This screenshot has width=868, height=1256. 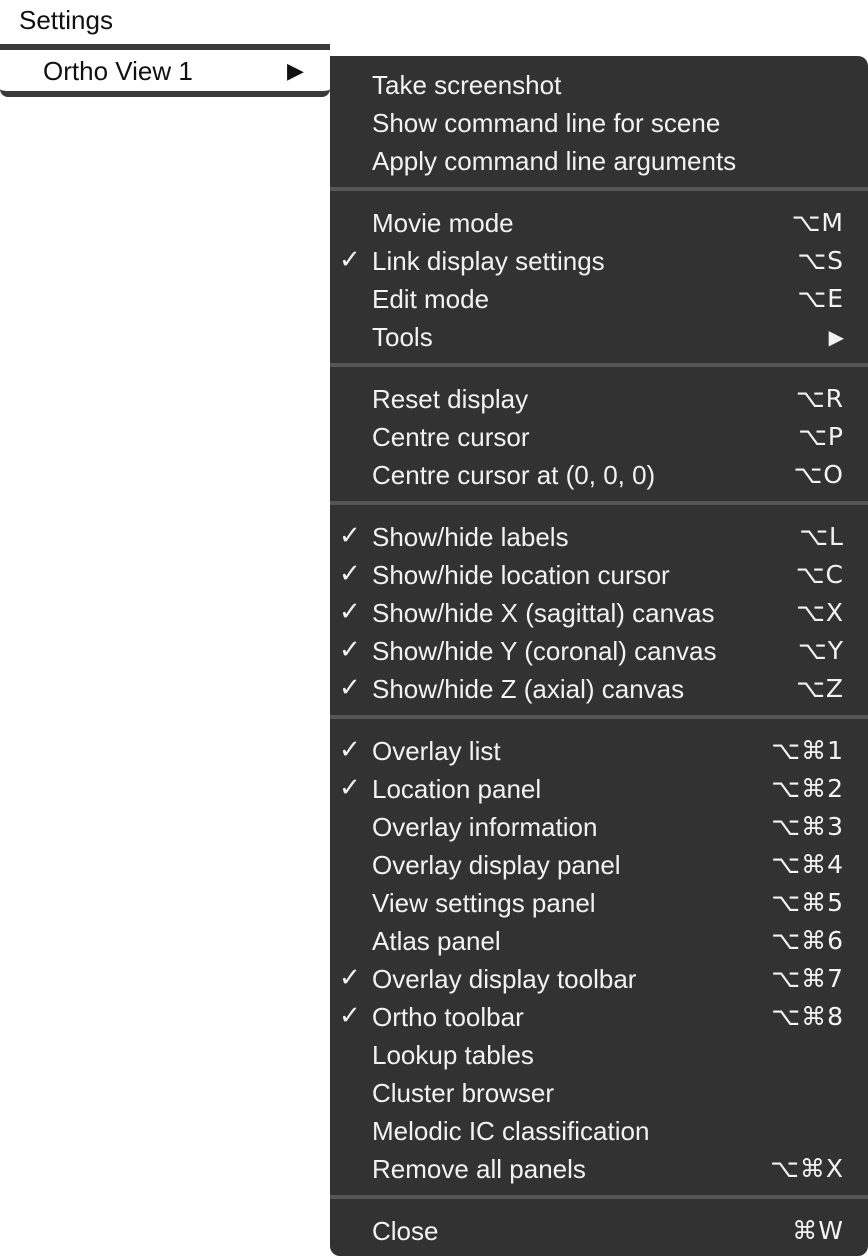 I want to click on menu-item-overlay-display-toolbar: ✓ Overlay display toolbar ⌥⌘7, so click(x=599, y=977).